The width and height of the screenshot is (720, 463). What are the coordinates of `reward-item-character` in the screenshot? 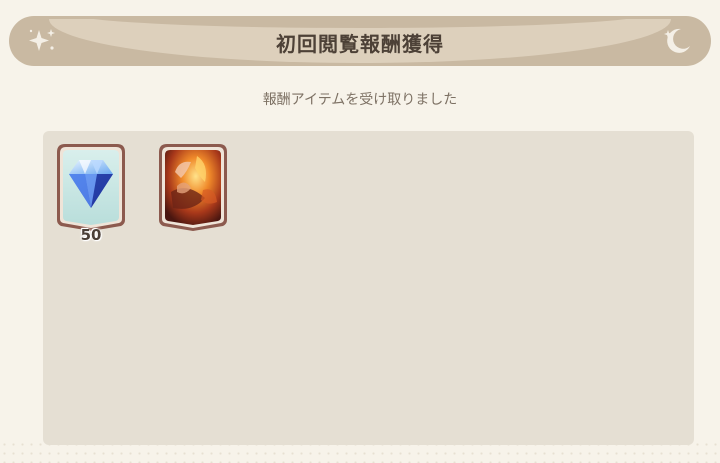 It's located at (193, 187).